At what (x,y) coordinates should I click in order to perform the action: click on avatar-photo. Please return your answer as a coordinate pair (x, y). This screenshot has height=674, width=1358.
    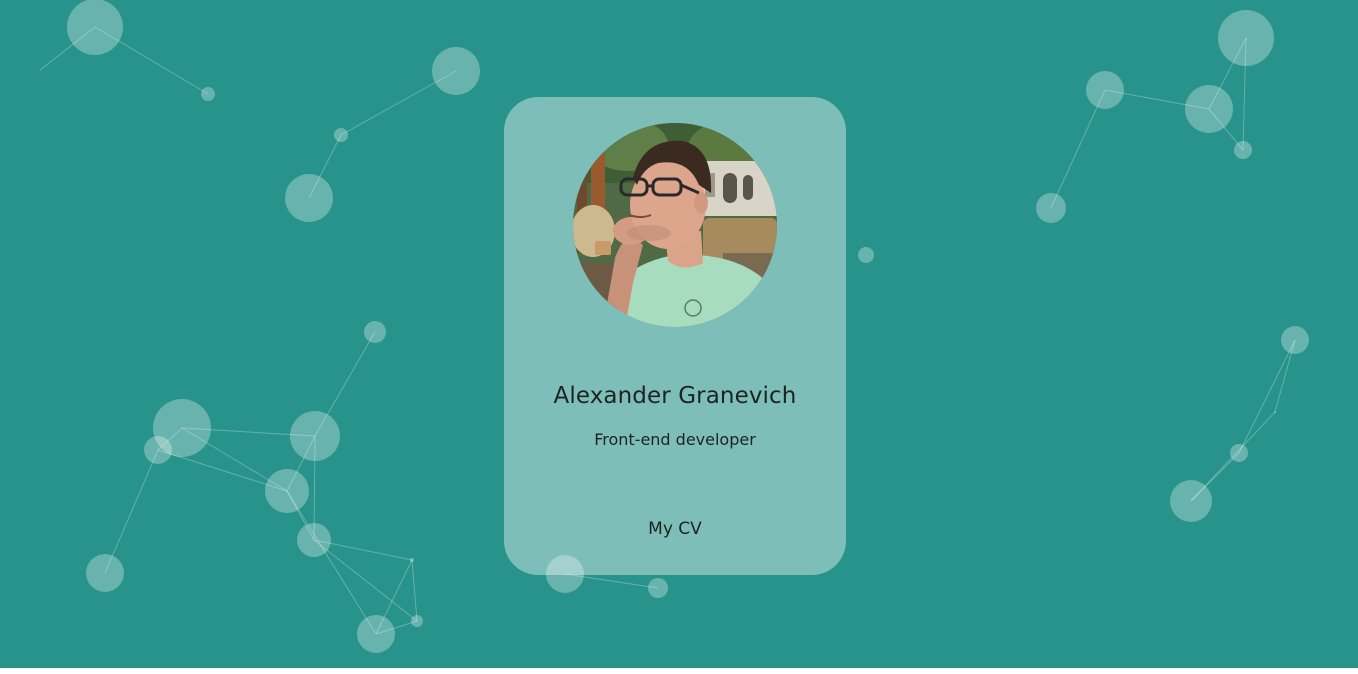
    Looking at the image, I should click on (675, 225).